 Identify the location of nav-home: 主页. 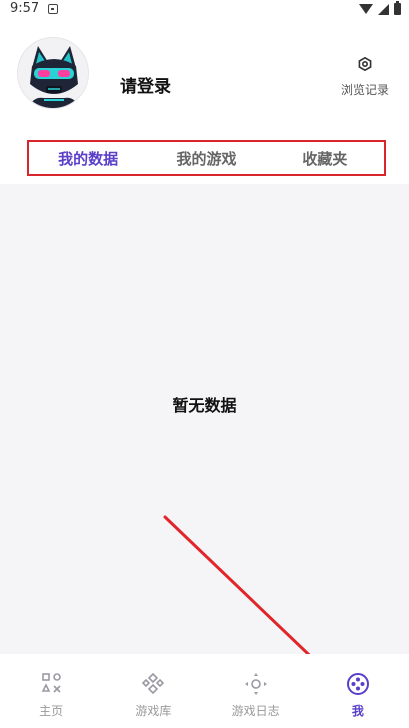
(51, 691).